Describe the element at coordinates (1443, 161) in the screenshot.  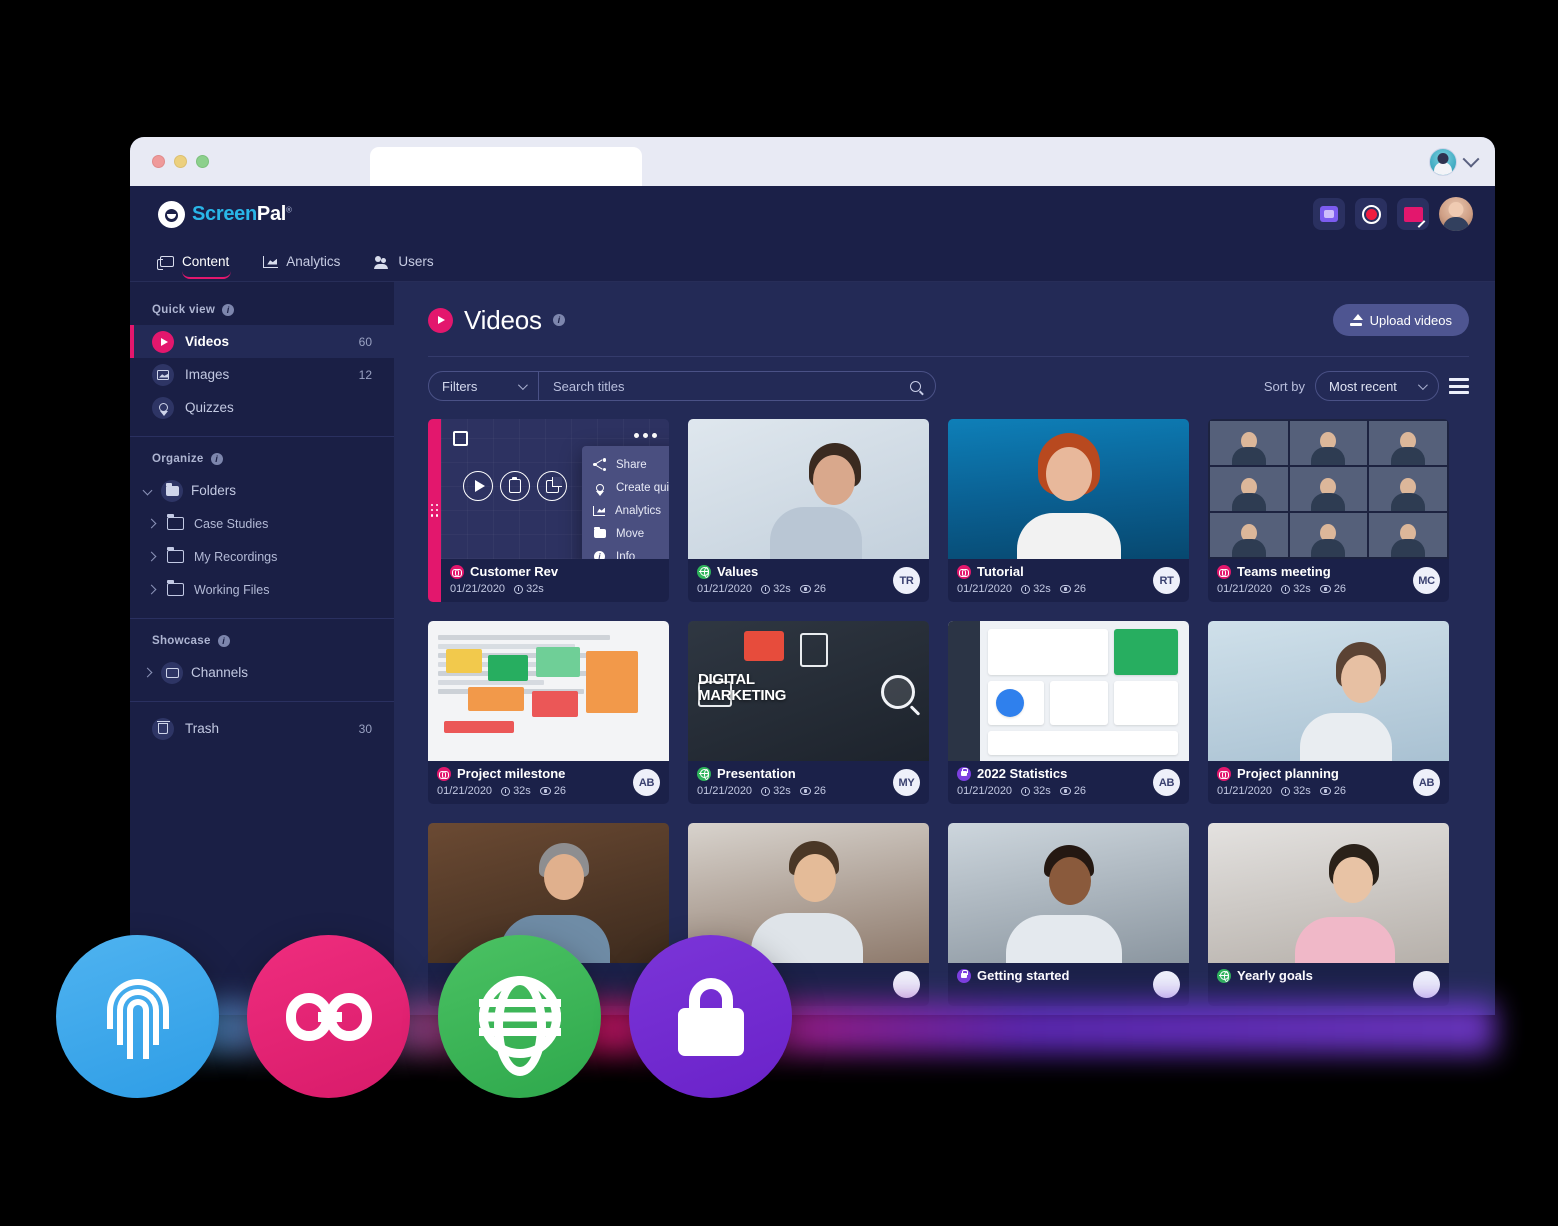
I see `browser-profile-avatar` at that location.